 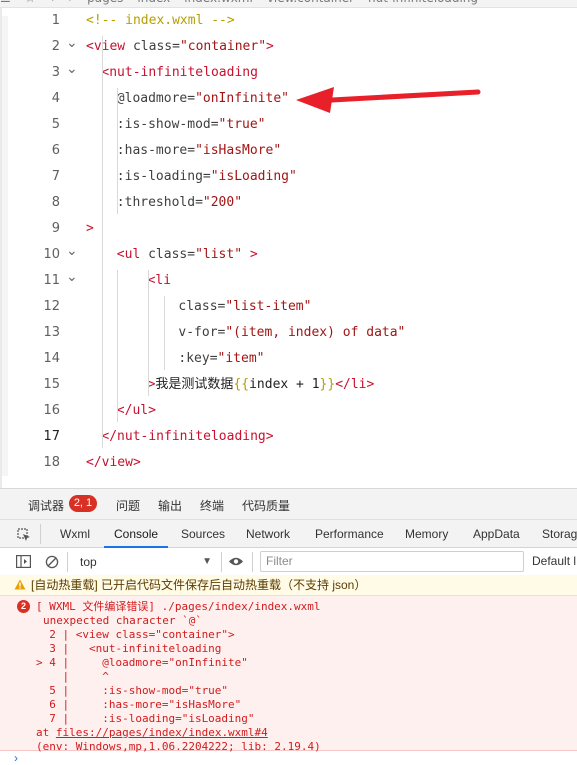 What do you see at coordinates (51, 410) in the screenshot?
I see `line-number: 16` at bounding box center [51, 410].